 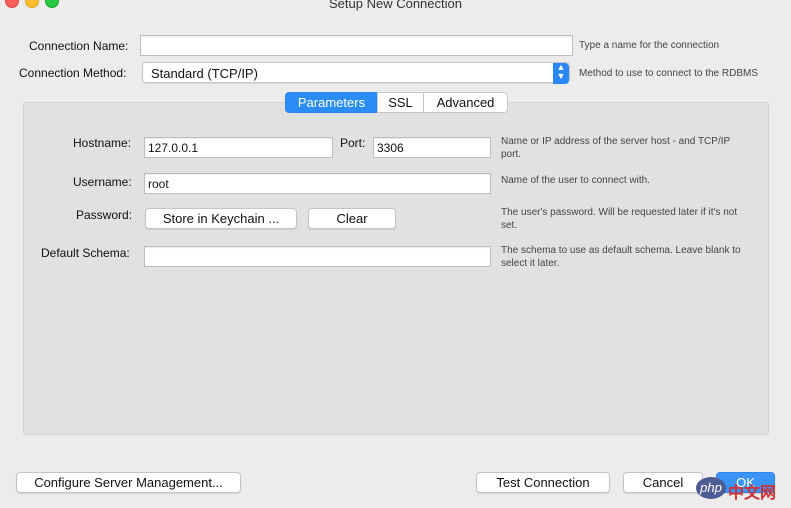 What do you see at coordinates (356, 73) in the screenshot?
I see `connection-method-select: Standard (TCP/IP) ▲ ▼` at bounding box center [356, 73].